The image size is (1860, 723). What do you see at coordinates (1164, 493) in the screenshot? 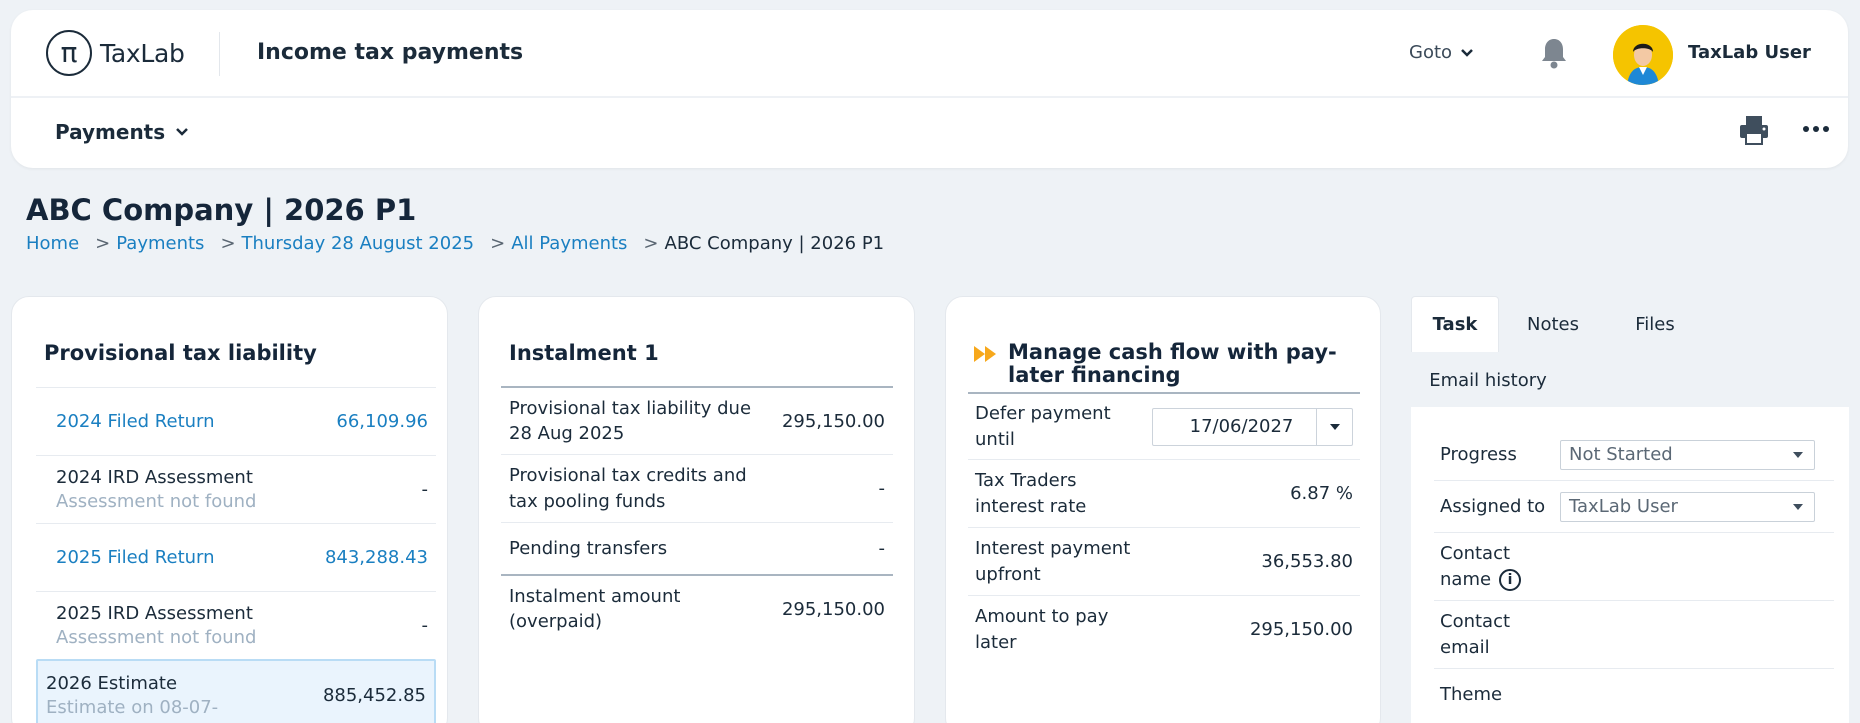
I see `cashflow-row: Tax Traders interest rate 6.87 %` at bounding box center [1164, 493].